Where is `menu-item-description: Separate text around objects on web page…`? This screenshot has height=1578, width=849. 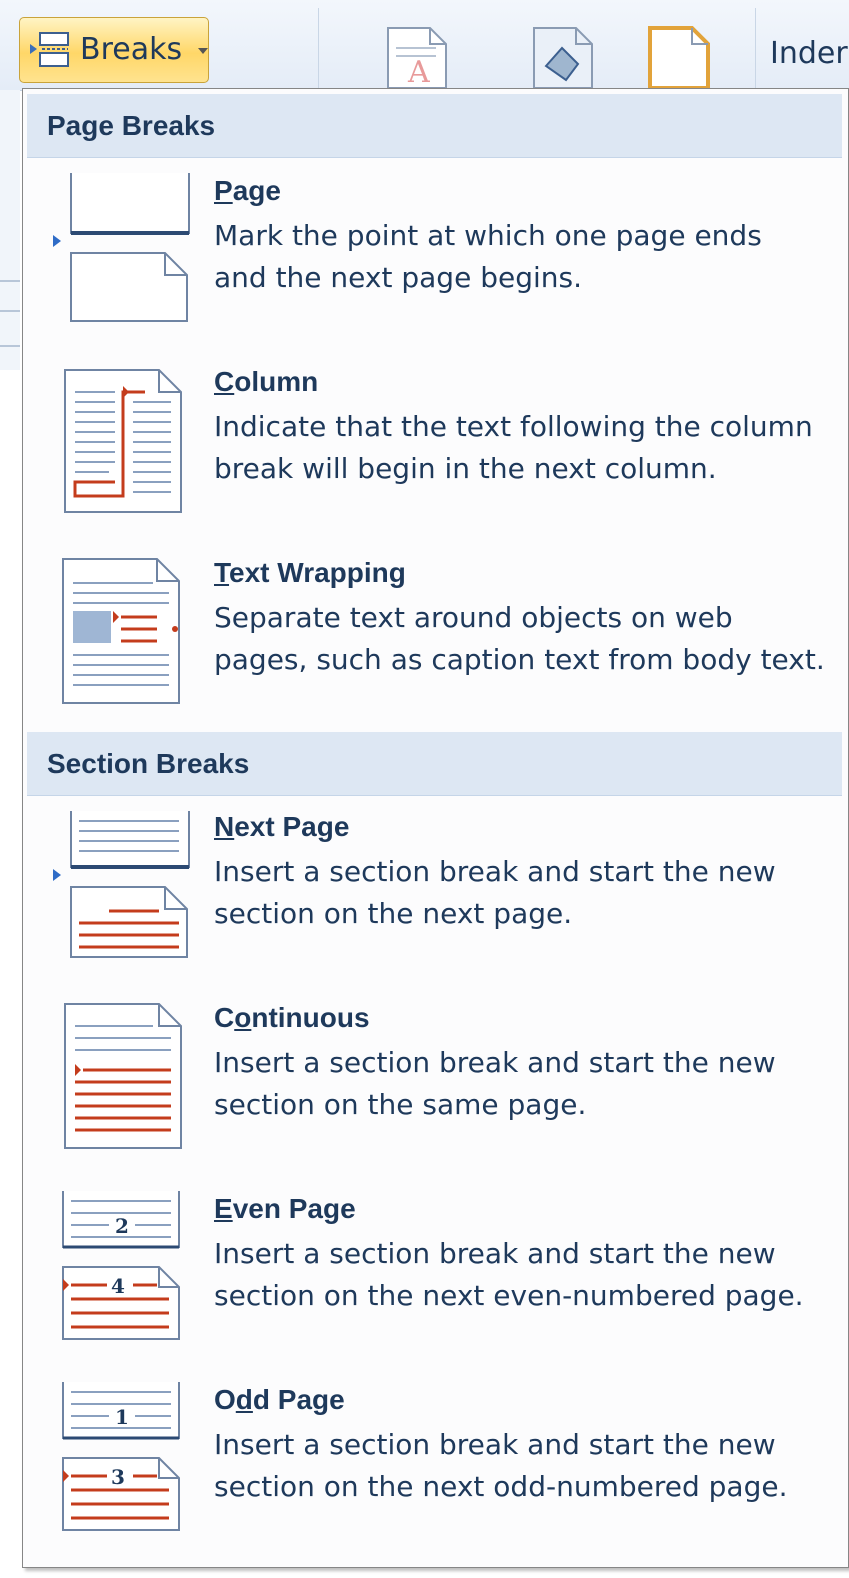
menu-item-description: Separate text around objects on web page… is located at coordinates (519, 638).